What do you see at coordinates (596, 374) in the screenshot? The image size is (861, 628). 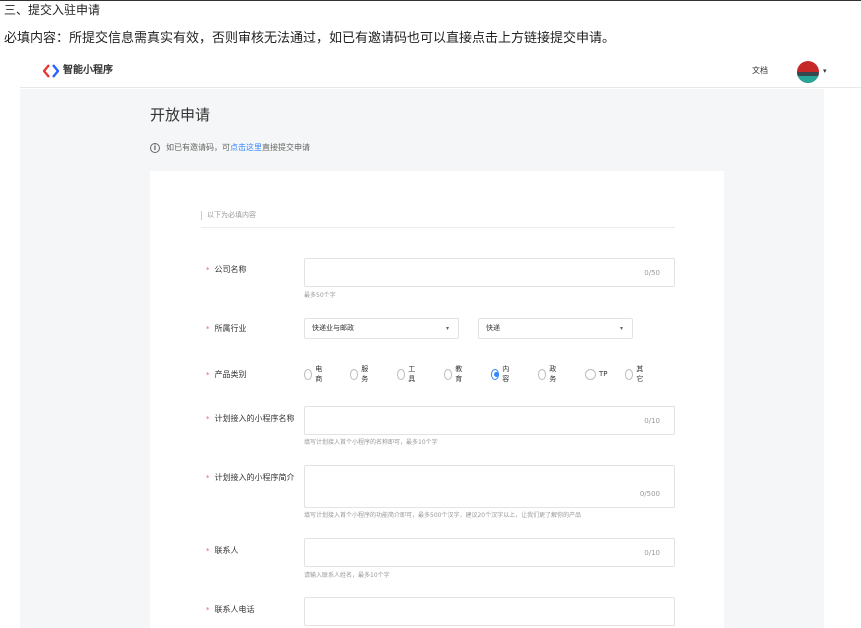 I see `category-radio-tp: TP` at bounding box center [596, 374].